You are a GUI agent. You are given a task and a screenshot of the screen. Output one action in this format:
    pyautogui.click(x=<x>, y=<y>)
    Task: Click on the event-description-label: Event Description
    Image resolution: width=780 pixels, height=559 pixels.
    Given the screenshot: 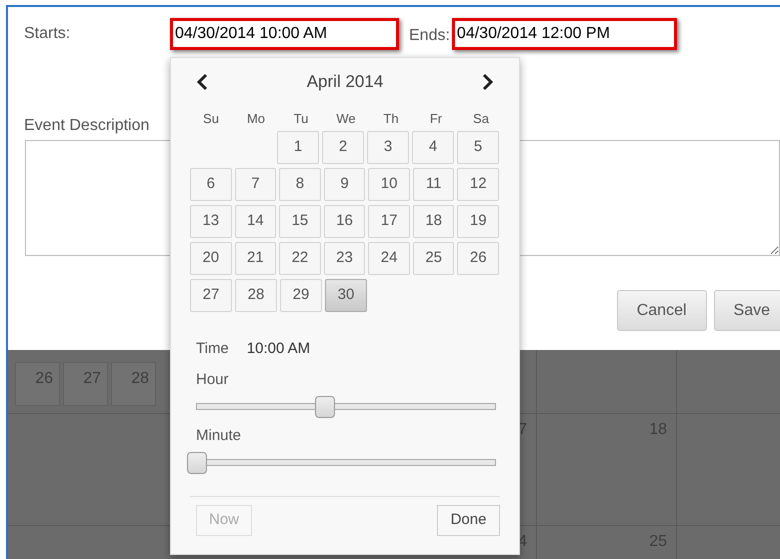 What is the action you would take?
    pyautogui.click(x=87, y=126)
    